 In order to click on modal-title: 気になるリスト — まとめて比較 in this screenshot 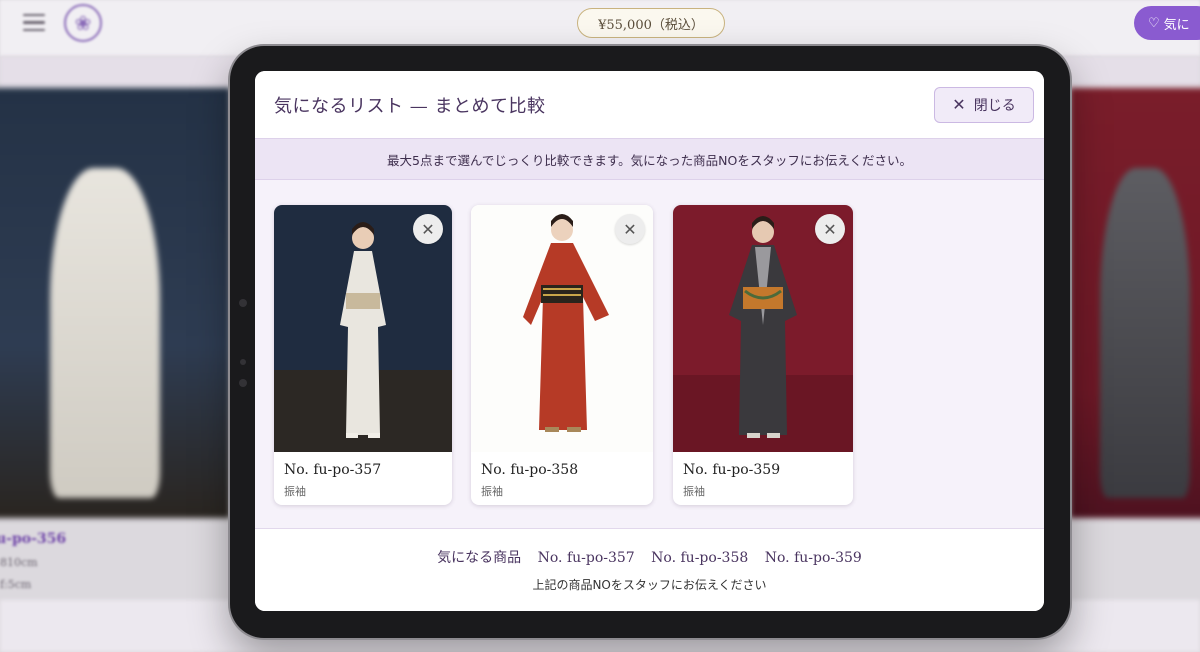, I will do `click(410, 106)`.